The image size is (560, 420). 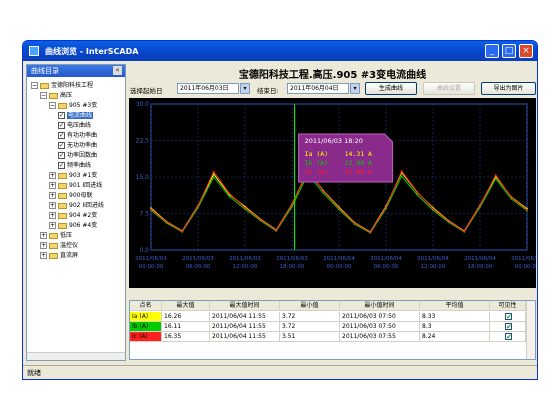 I want to click on cell-max: 16.26, so click(x=186, y=317).